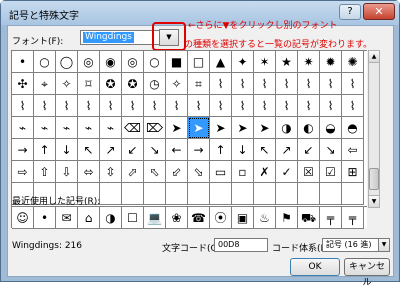 The image size is (400, 291). What do you see at coordinates (23, 172) in the screenshot?
I see `symbol-cell: ⇨` at bounding box center [23, 172].